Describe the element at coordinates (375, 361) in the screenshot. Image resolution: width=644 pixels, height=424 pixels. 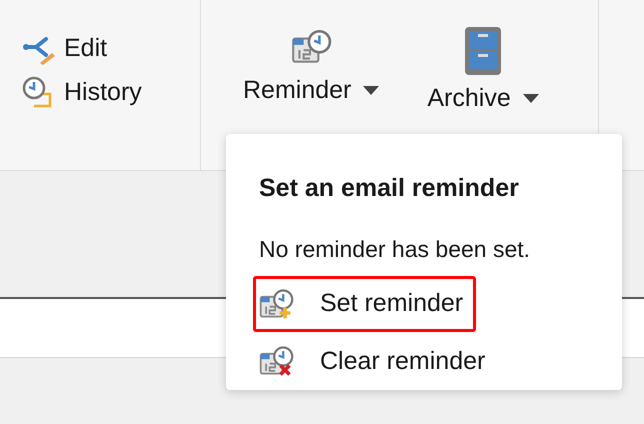
I see `menu-item: Clear reminder` at that location.